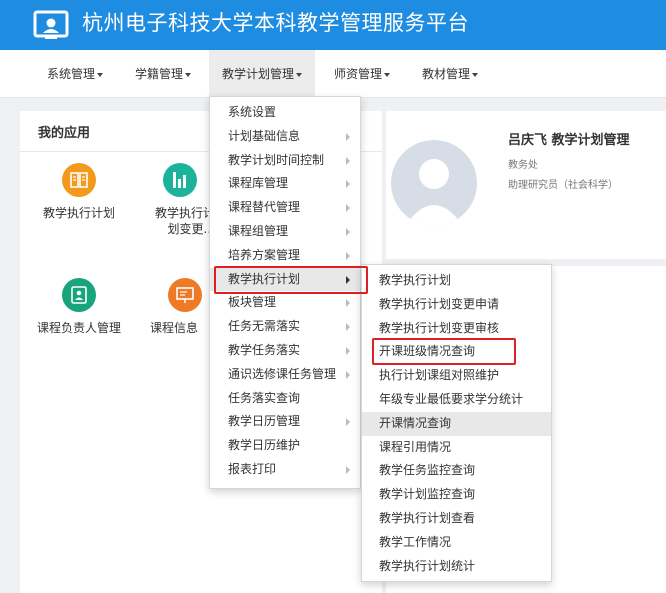  Describe the element at coordinates (285, 208) in the screenshot. I see `menu-item-course-substitution: 课程替代管理` at that location.